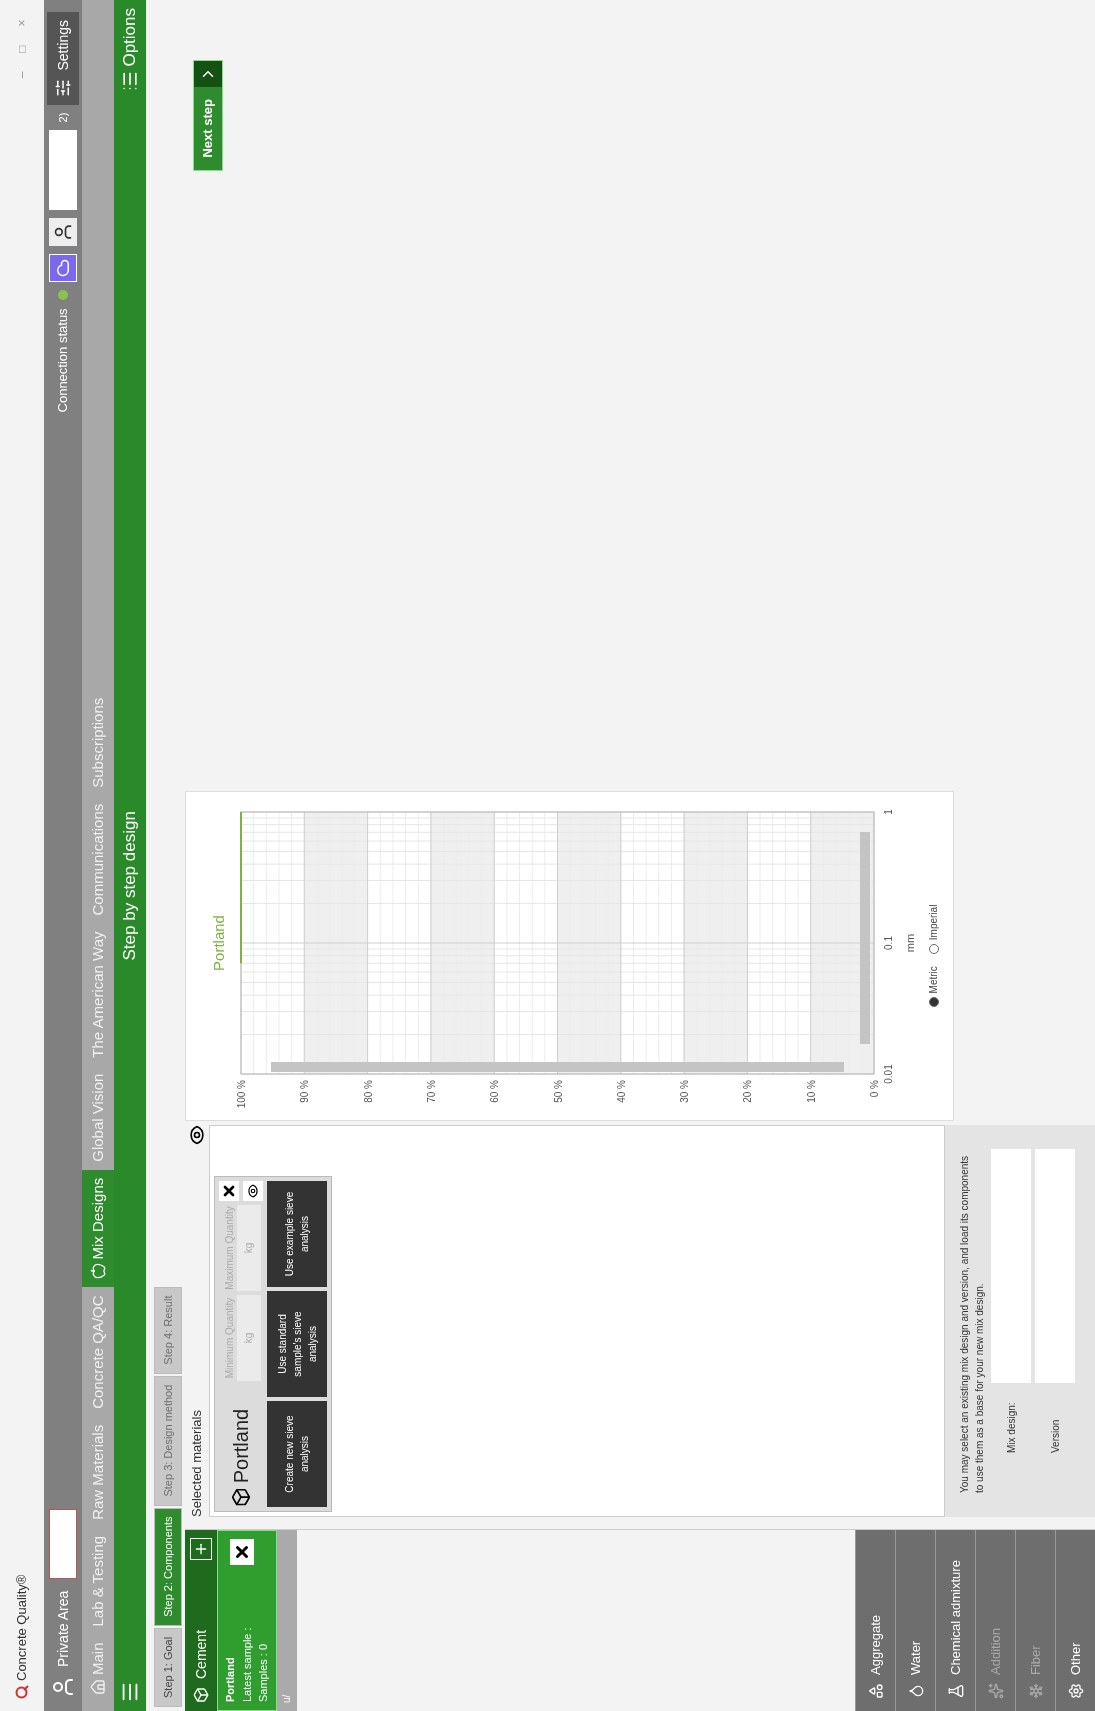 The height and width of the screenshot is (1711, 1095). I want to click on axis-tick-label: 100 %, so click(241, 1094).